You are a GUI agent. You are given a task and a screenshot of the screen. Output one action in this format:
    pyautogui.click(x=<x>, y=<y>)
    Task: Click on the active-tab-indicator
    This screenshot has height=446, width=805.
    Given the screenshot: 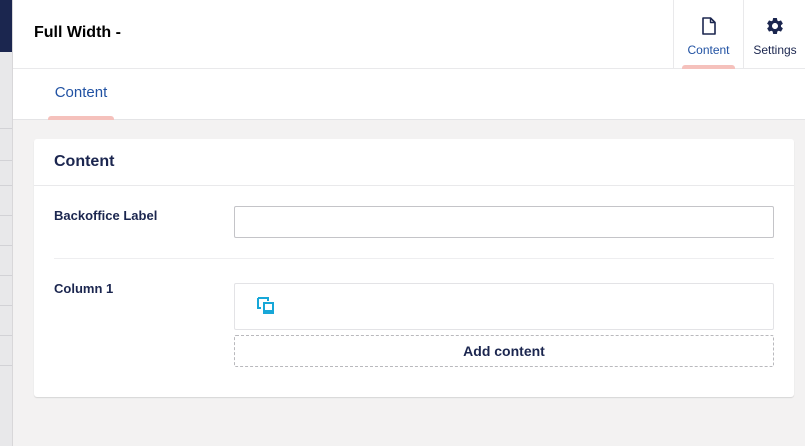 What is the action you would take?
    pyautogui.click(x=81, y=118)
    